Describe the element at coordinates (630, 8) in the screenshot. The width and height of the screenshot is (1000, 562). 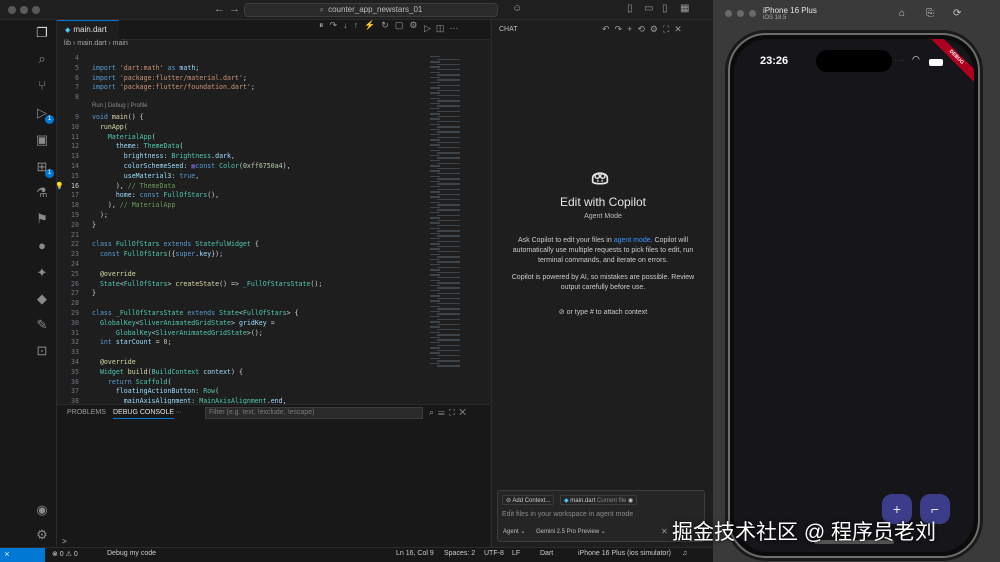
I see `toggle-sidebar-icon: ▯` at that location.